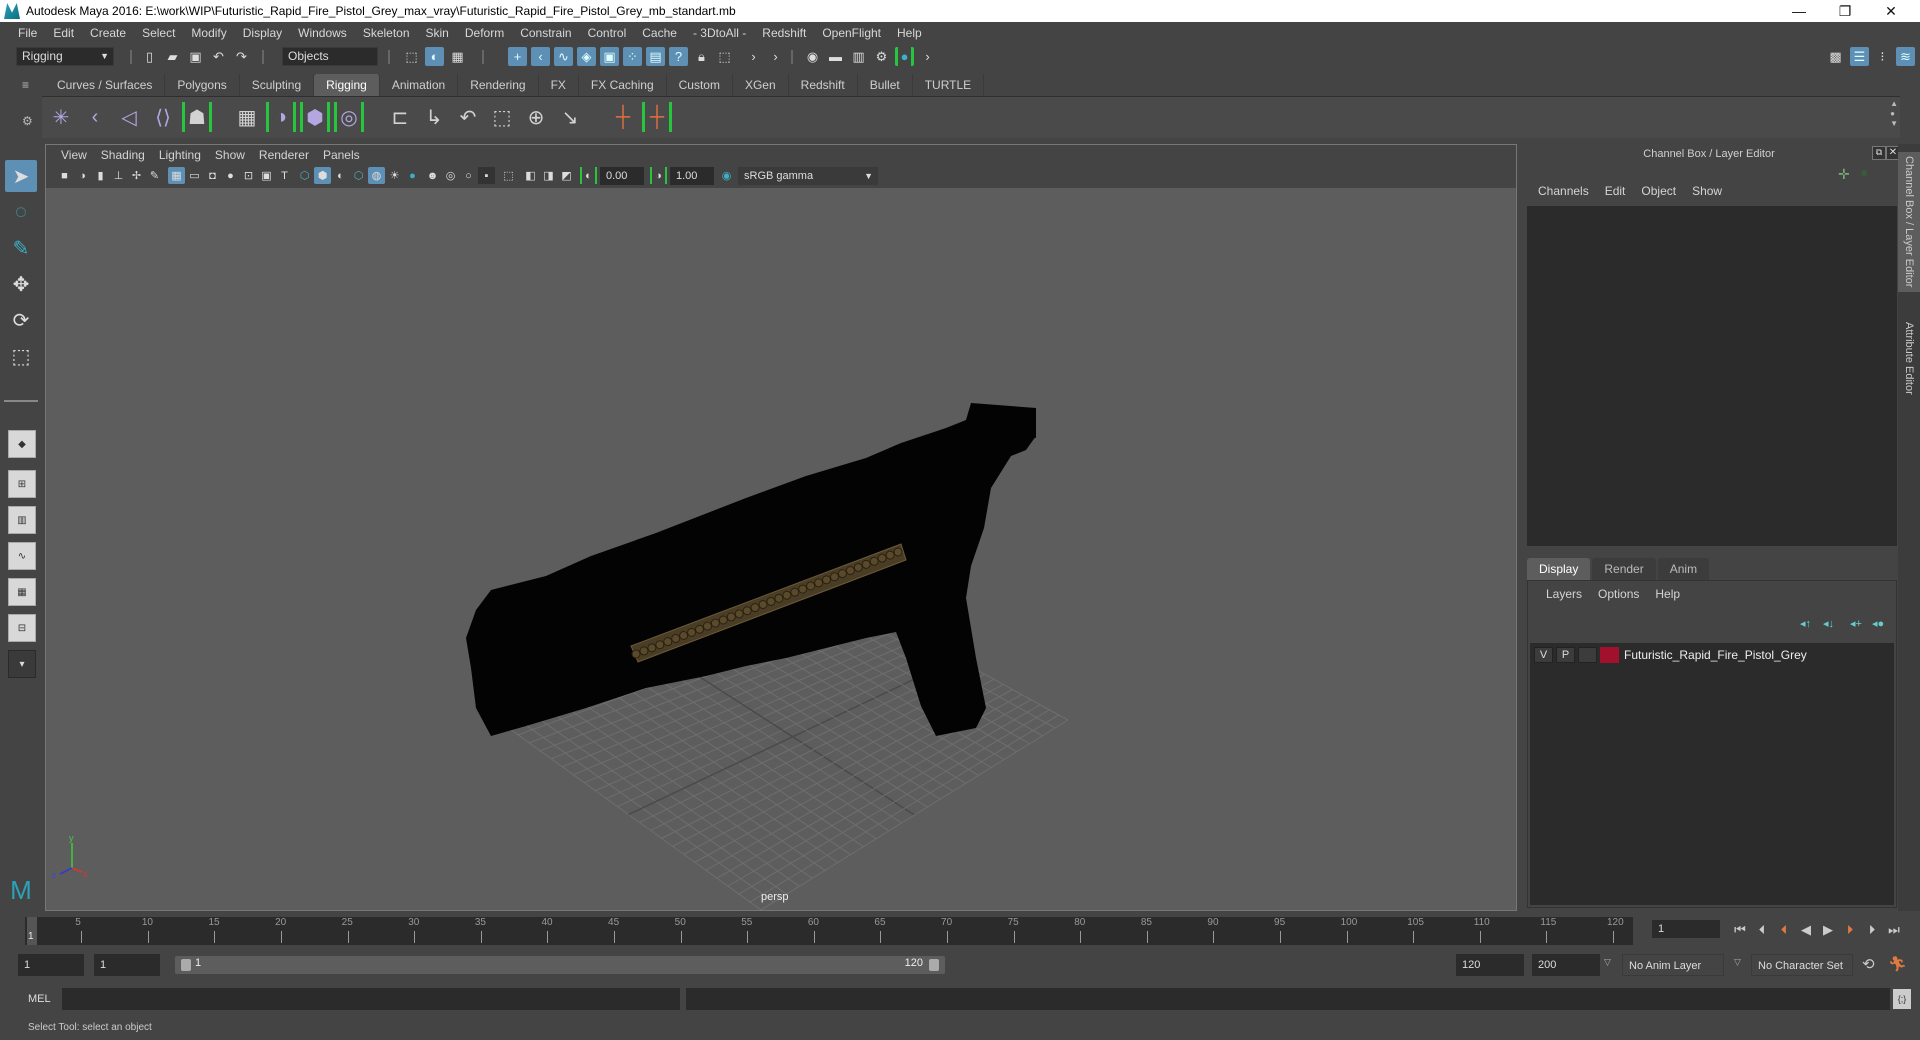 The image size is (1920, 1040). What do you see at coordinates (498, 85) in the screenshot?
I see `shelf-tab-rendering: Rendering` at bounding box center [498, 85].